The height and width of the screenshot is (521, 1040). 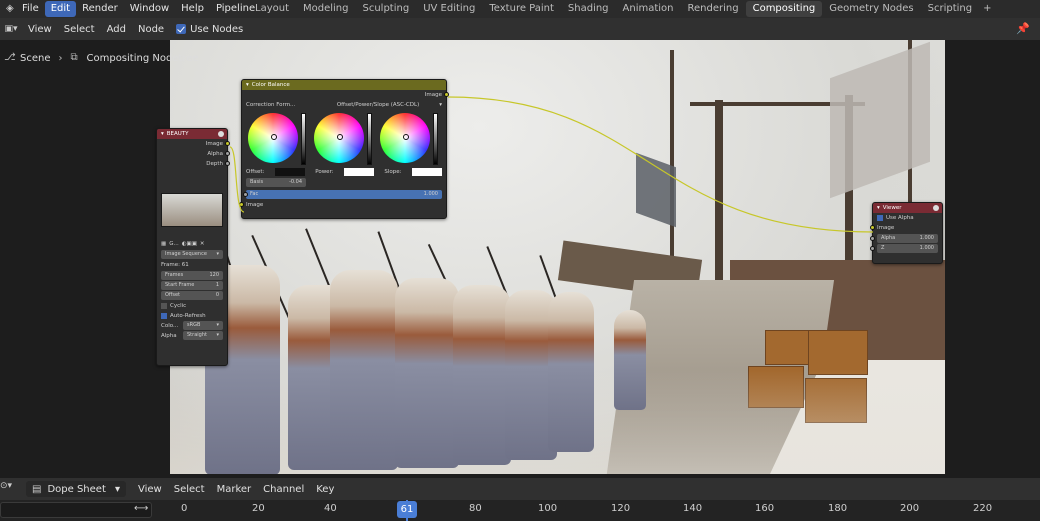 I want to click on soldier, so click(x=630, y=360).